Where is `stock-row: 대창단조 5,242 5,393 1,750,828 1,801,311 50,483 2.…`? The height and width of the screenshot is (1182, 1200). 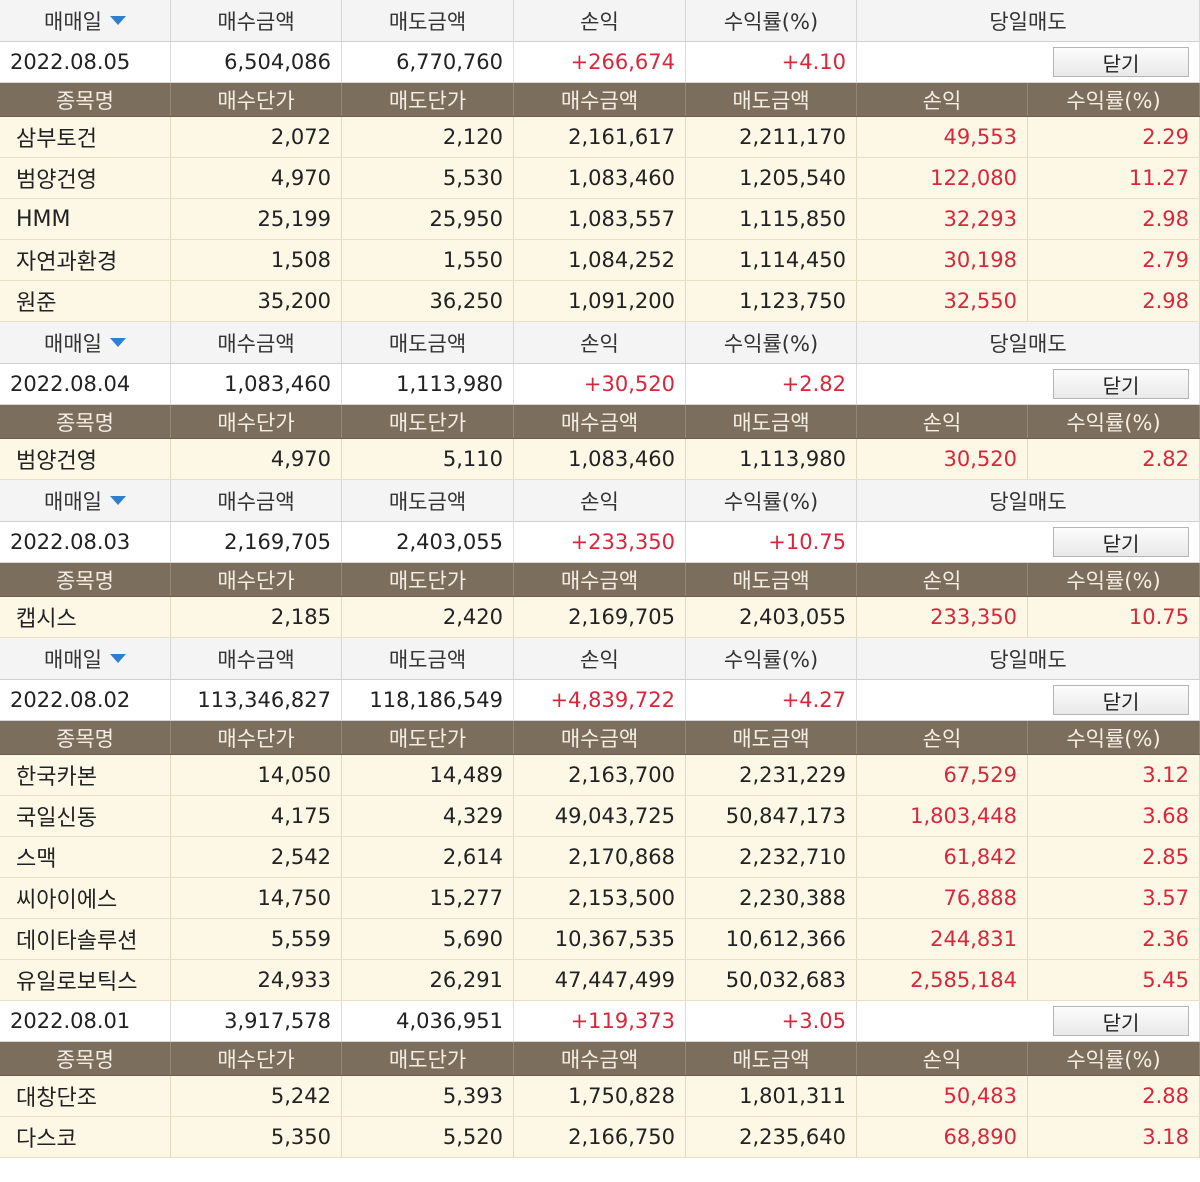
stock-row: 대창단조 5,242 5,393 1,750,828 1,801,311 50,483 2.… is located at coordinates (600, 1096).